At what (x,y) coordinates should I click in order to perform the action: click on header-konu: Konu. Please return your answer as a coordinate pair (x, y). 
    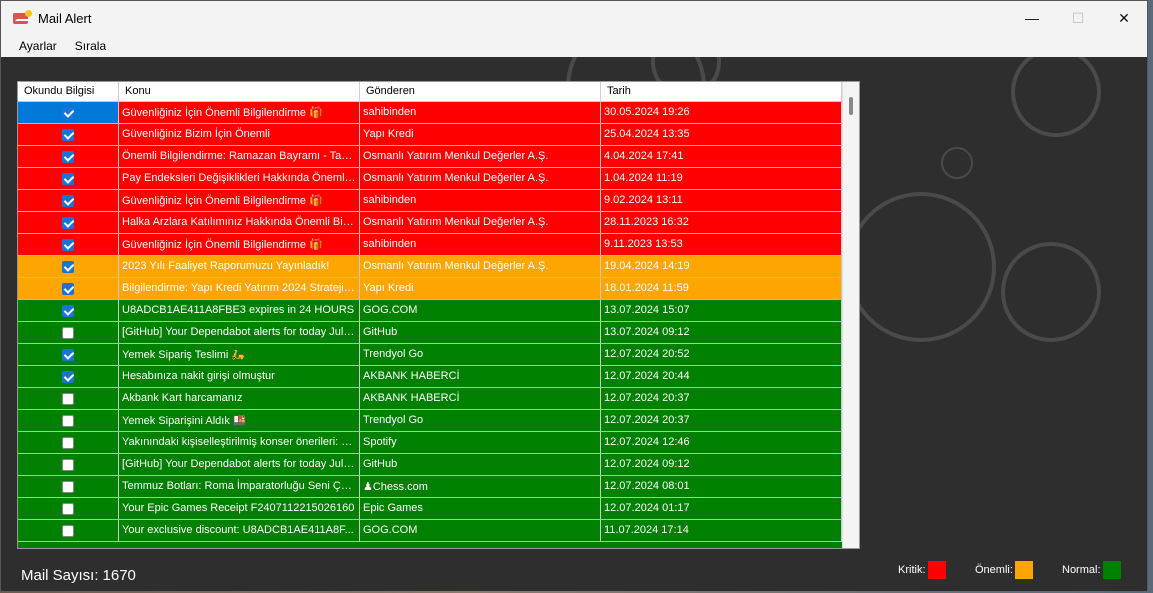
    Looking at the image, I should click on (239, 91).